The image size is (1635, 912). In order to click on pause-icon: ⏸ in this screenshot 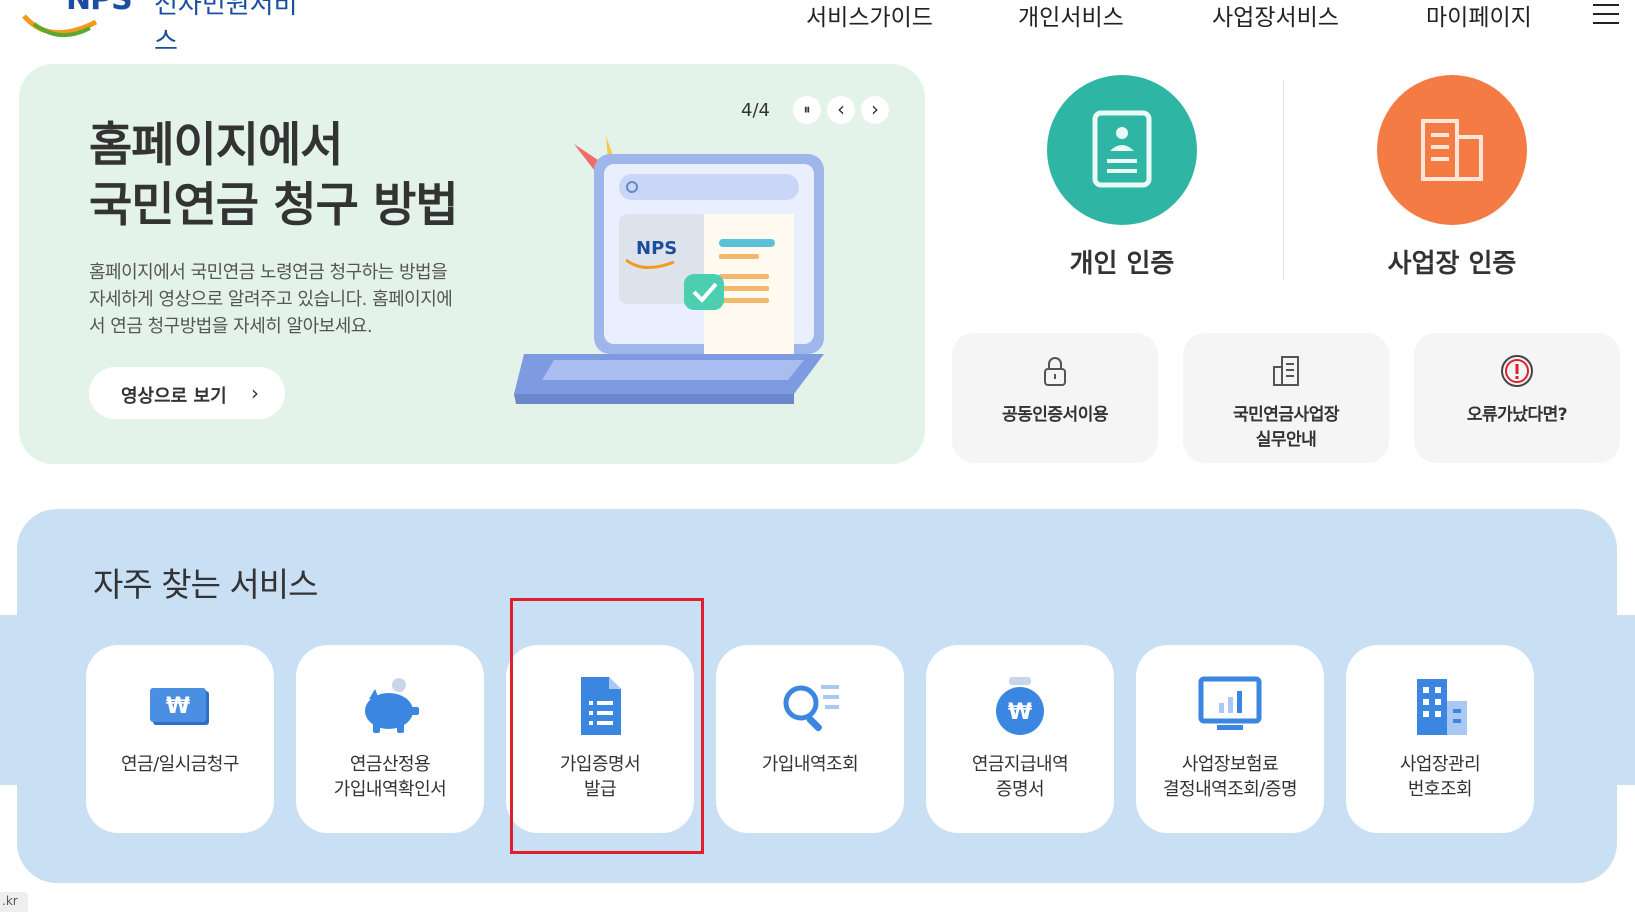, I will do `click(807, 110)`.